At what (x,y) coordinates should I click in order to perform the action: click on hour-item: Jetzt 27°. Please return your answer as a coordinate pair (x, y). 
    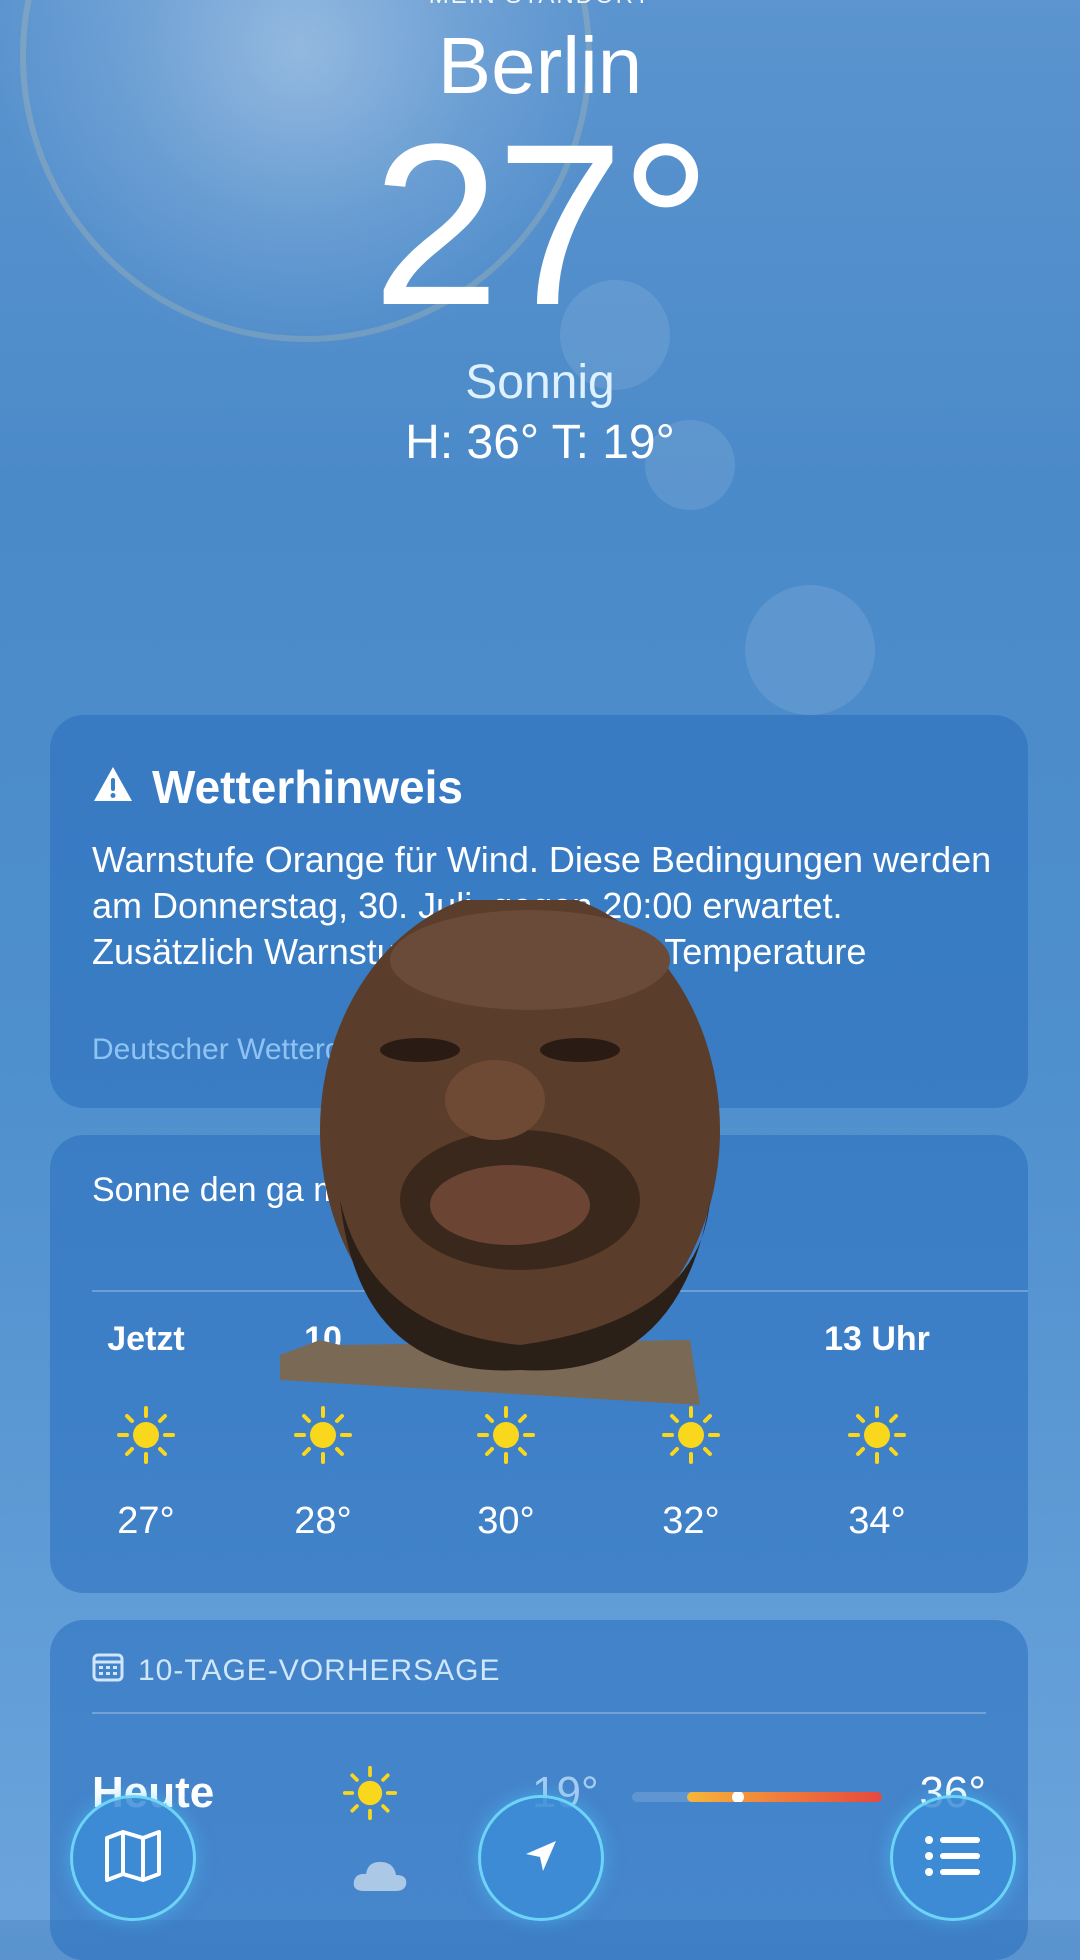
    Looking at the image, I should click on (146, 1431).